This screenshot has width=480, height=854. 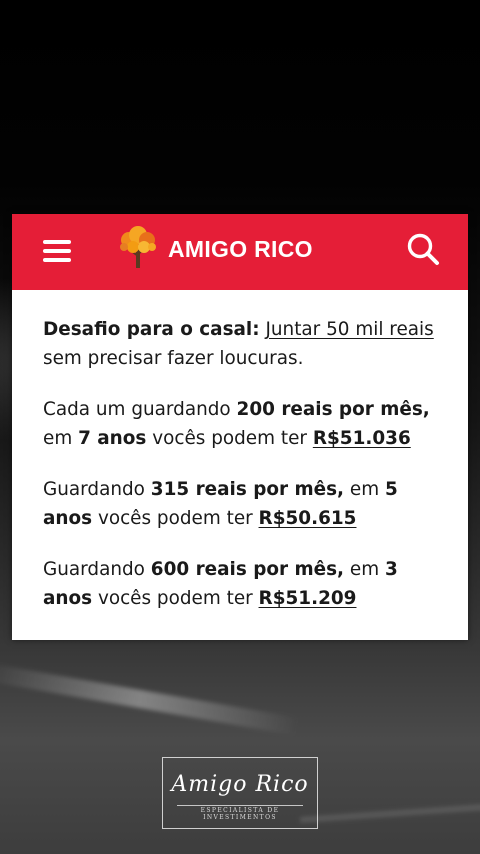 I want to click on signature-logo: Amigo Rico ESPECIALISTA DE INVESTIMENTOS, so click(x=240, y=793).